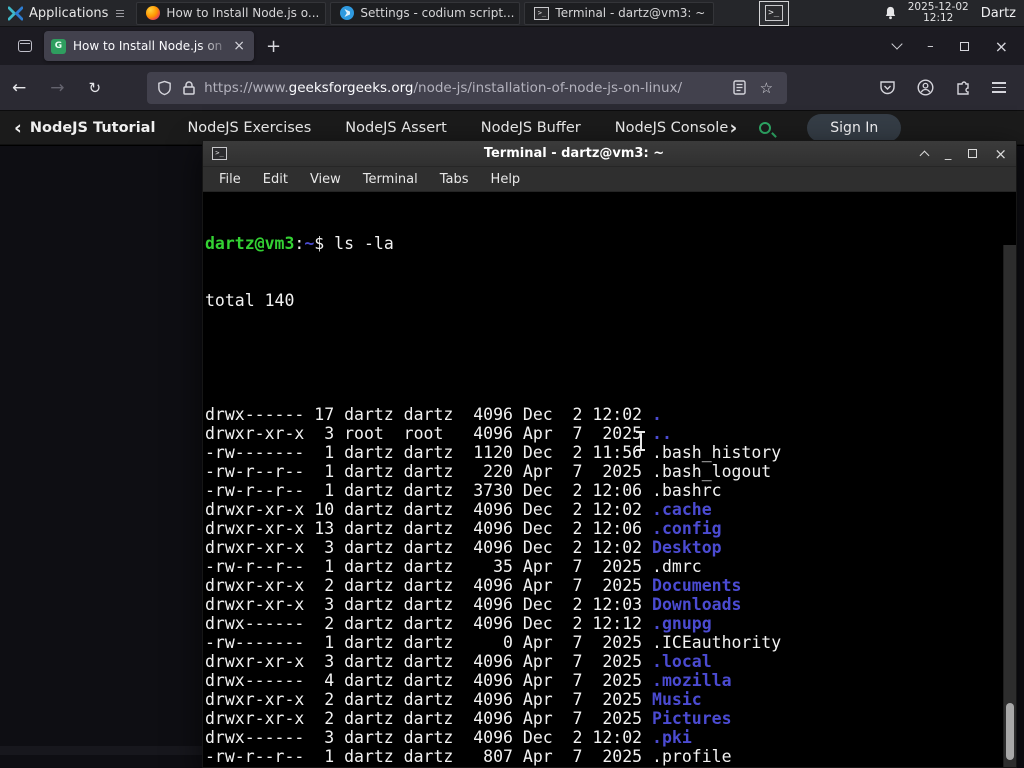 The height and width of the screenshot is (768, 1024). What do you see at coordinates (506, 179) in the screenshot?
I see `menu-item: Help` at bounding box center [506, 179].